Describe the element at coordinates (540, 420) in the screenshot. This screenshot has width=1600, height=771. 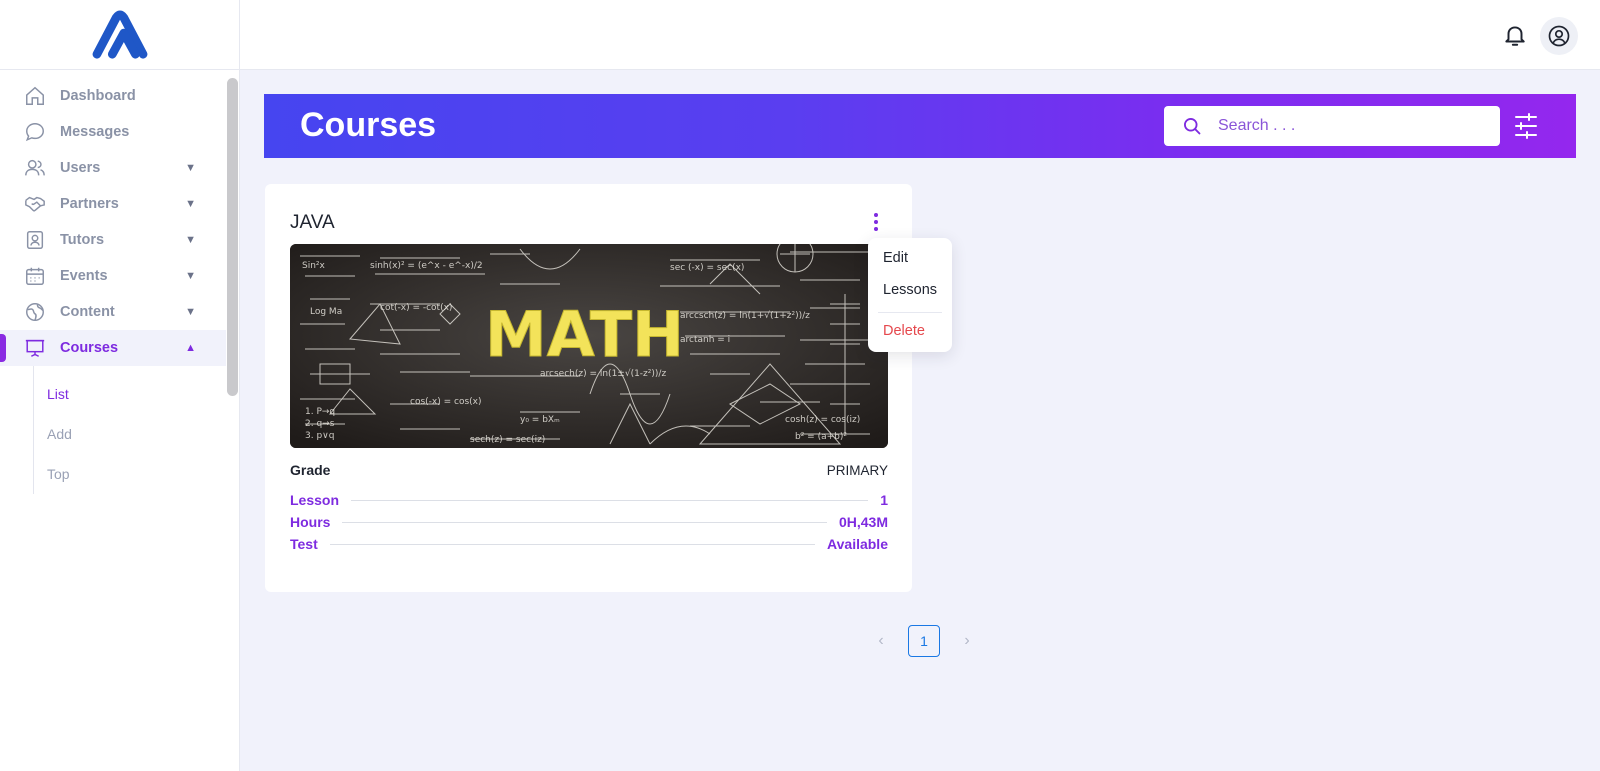
I see `svg-text: y₀ = bXₘ` at that location.